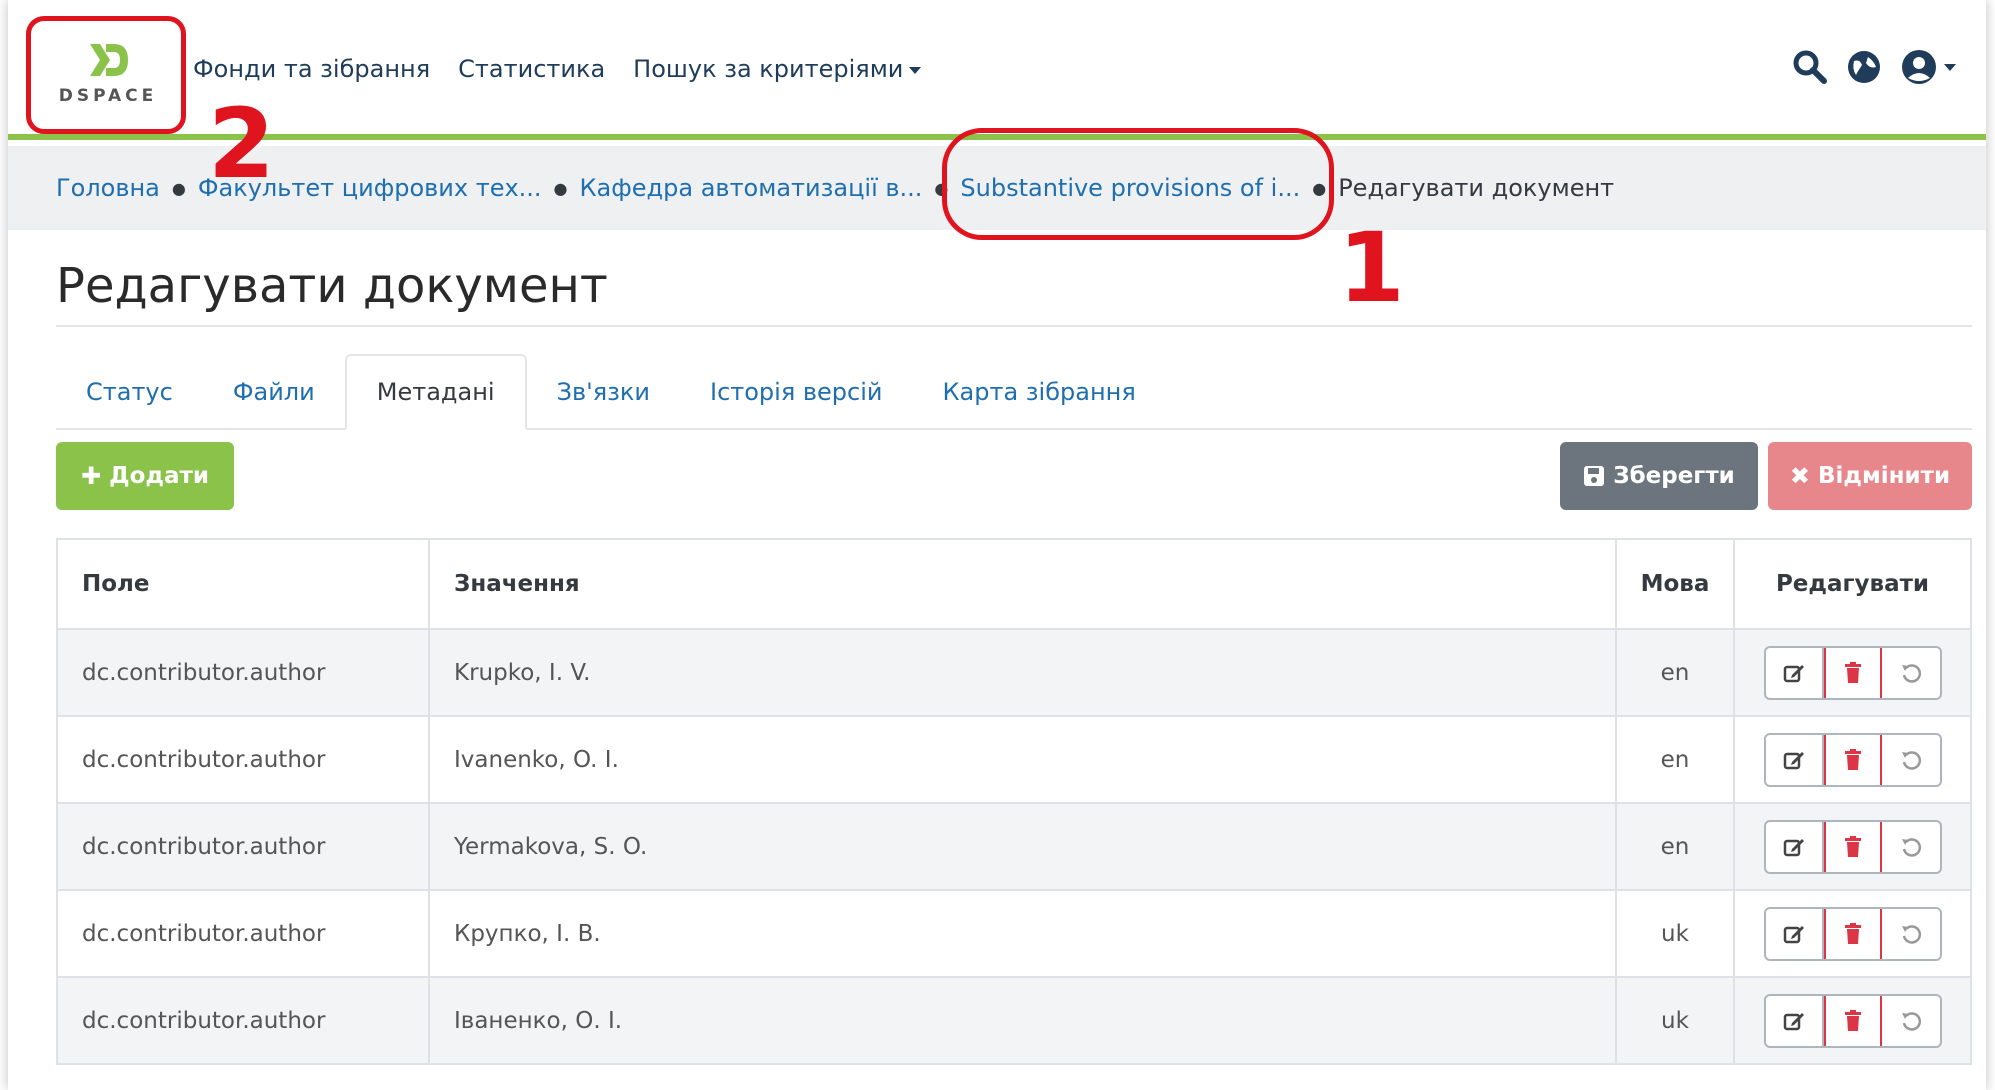 Image resolution: width=1995 pixels, height=1090 pixels. I want to click on table-row: dc.contributor.author Krupko, I. V. en, so click(1014, 672).